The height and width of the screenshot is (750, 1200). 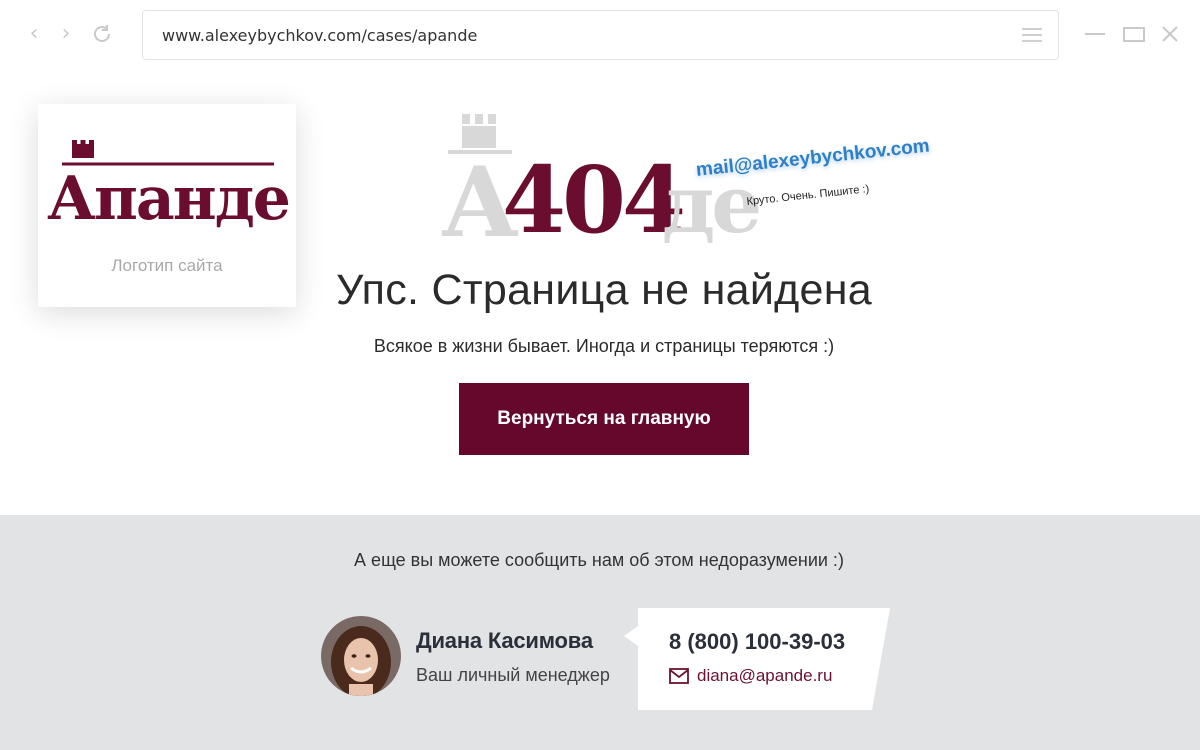 What do you see at coordinates (679, 676) in the screenshot?
I see `envelope-icon` at bounding box center [679, 676].